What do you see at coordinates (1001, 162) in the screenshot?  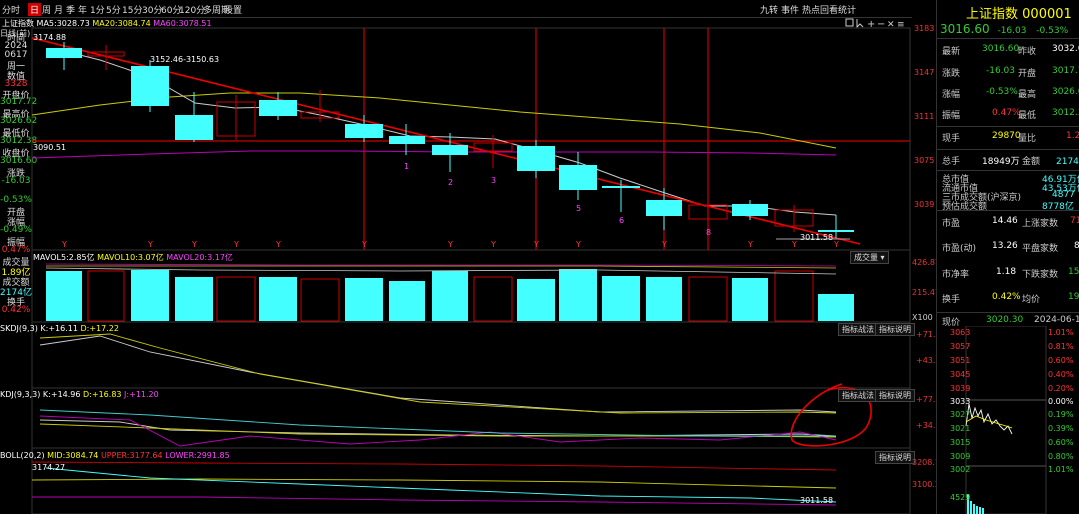 I see `quote-value: 18949万` at bounding box center [1001, 162].